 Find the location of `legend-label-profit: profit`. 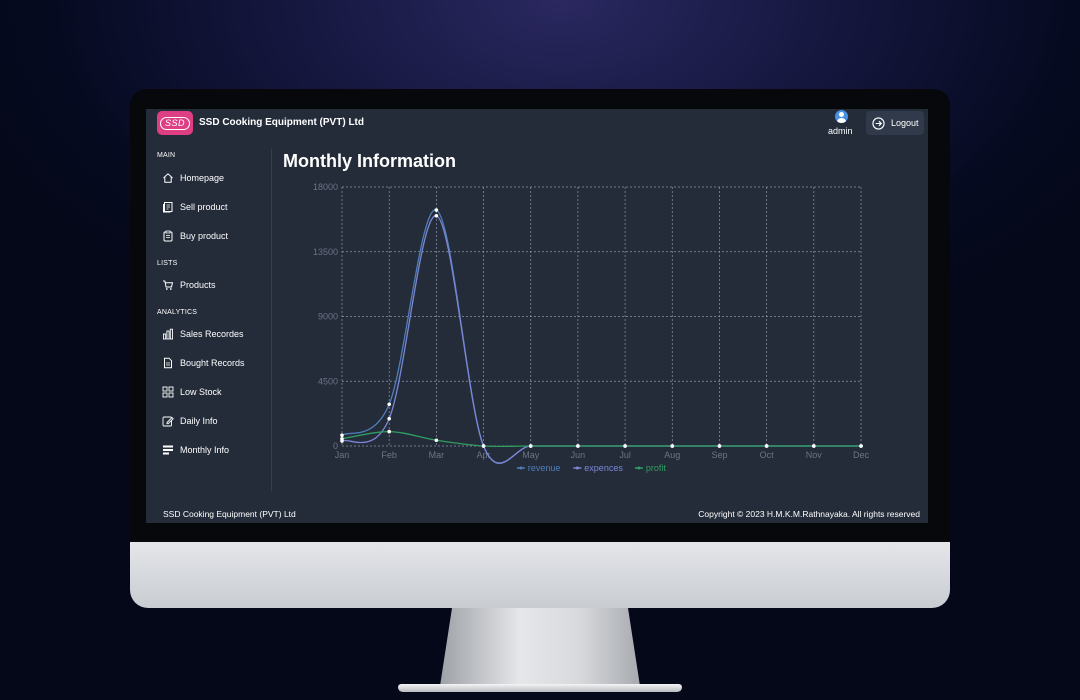

legend-label-profit: profit is located at coordinates (656, 468).